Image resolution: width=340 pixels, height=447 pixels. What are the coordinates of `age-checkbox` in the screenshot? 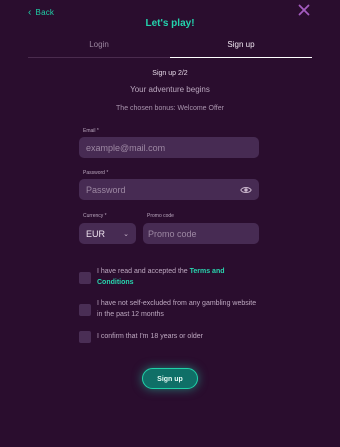 It's located at (85, 337).